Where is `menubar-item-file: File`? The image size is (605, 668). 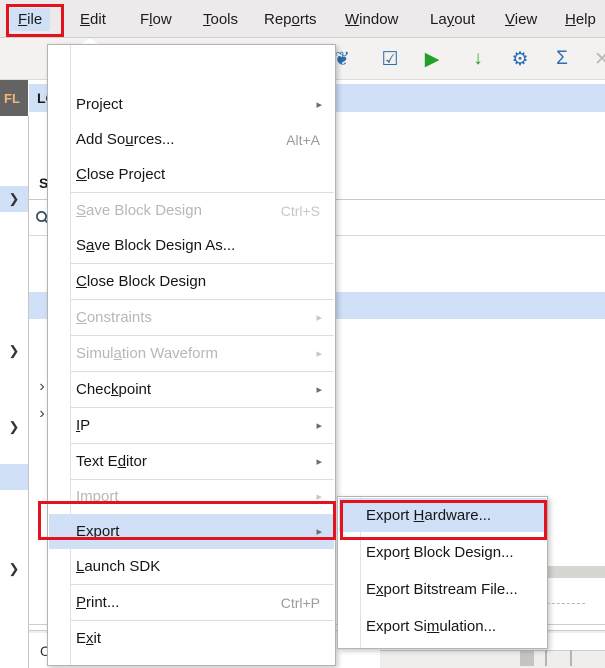 menubar-item-file: File is located at coordinates (30, 19).